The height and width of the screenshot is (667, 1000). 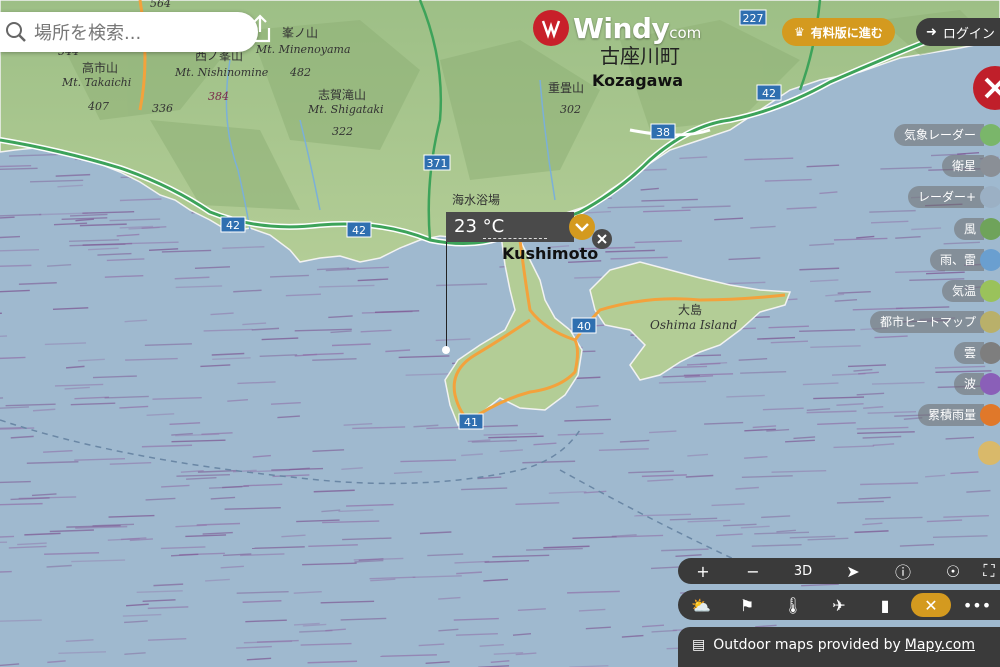 I want to click on fullscreen-icon: ⛶, so click(x=989, y=571).